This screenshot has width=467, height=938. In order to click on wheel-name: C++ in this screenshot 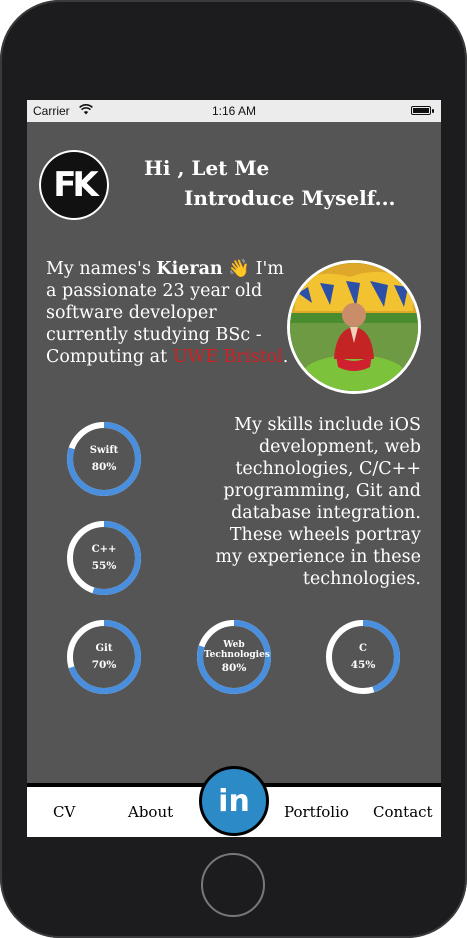, I will do `click(104, 549)`.